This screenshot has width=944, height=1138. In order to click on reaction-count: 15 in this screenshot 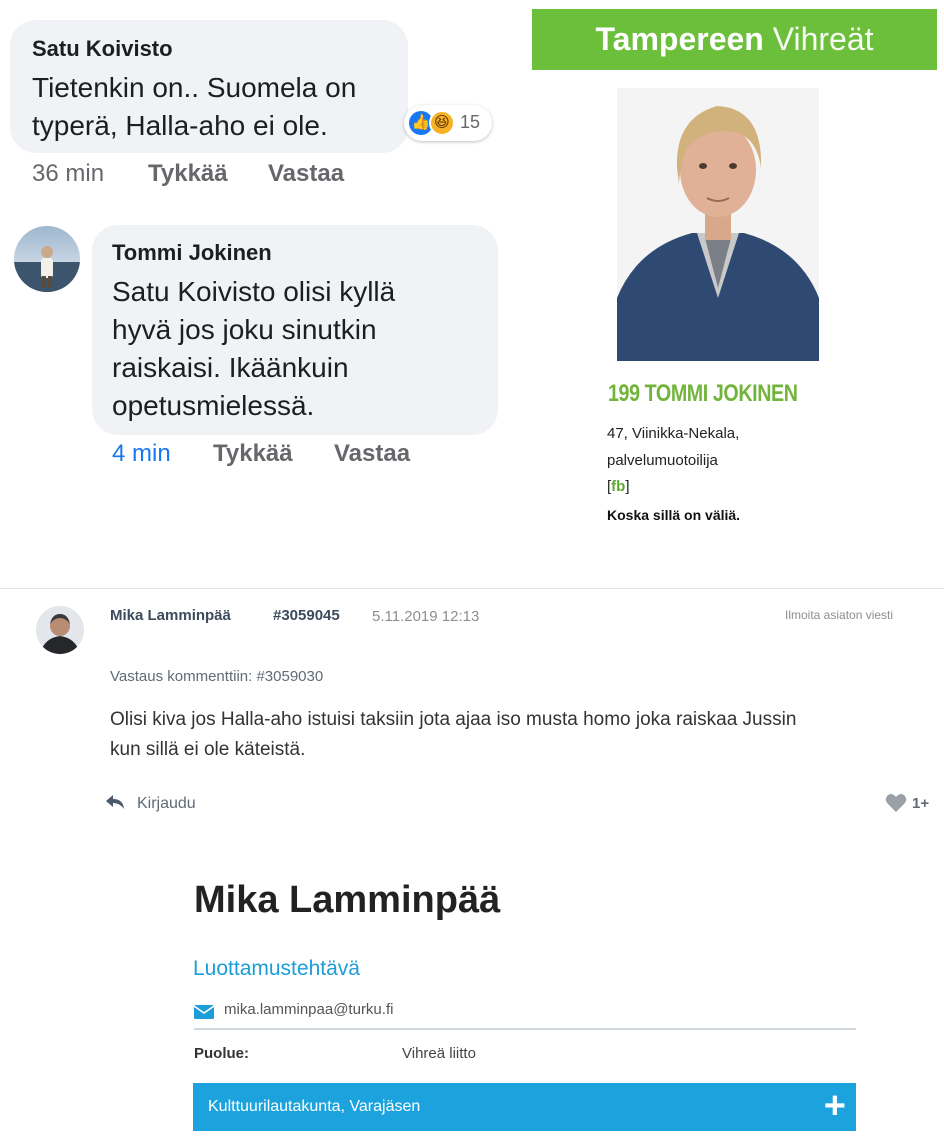, I will do `click(470, 122)`.